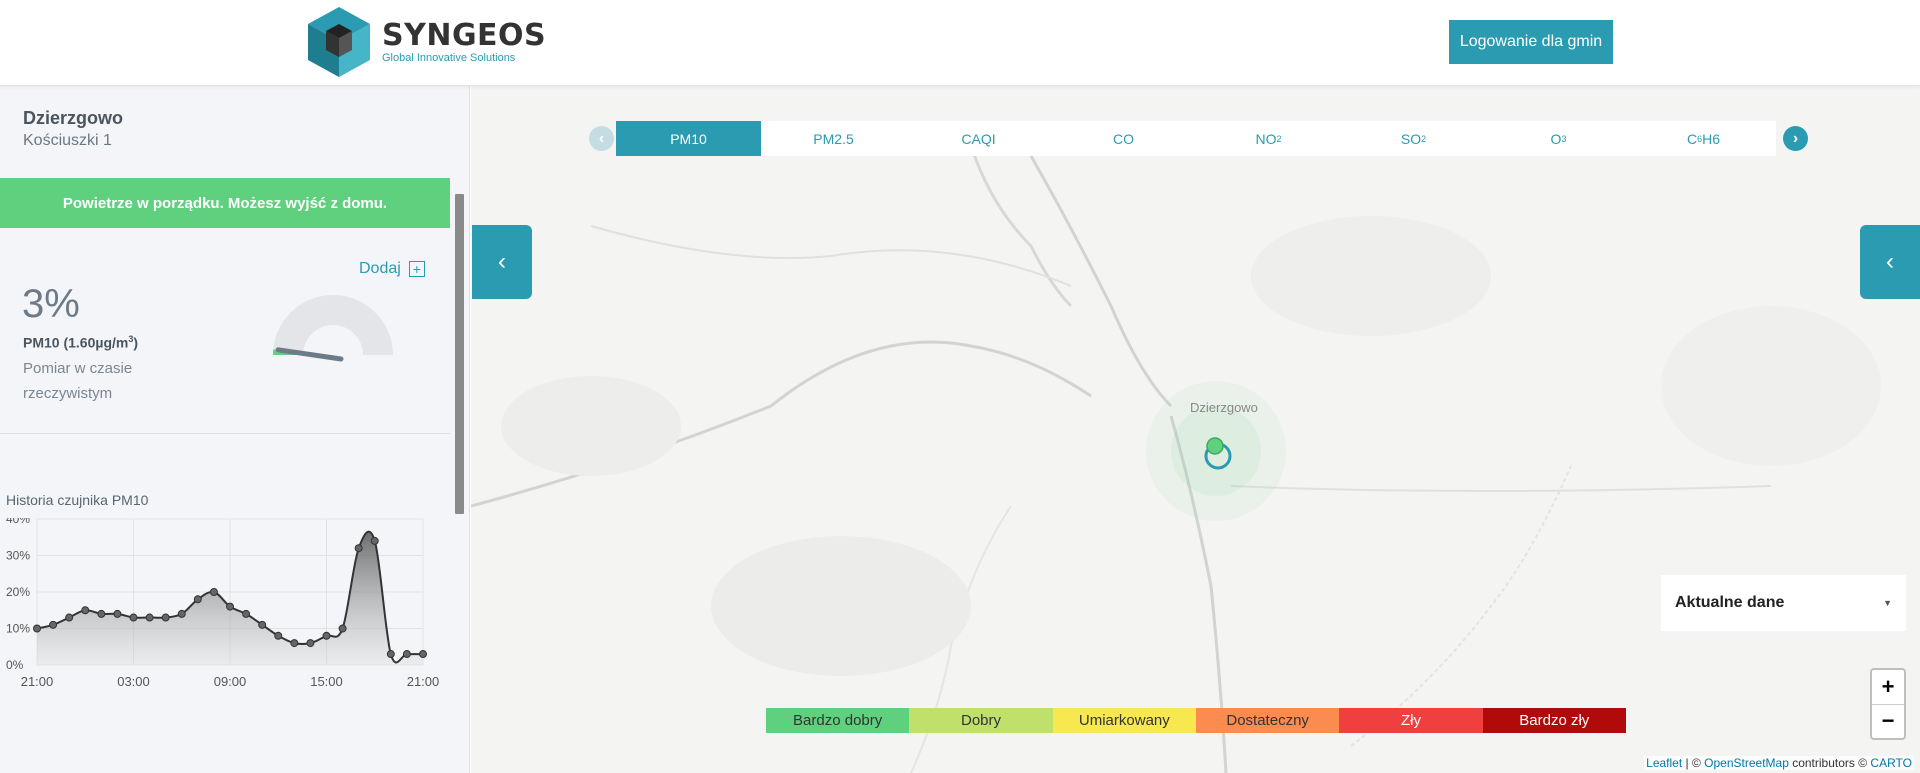 The image size is (1920, 773). What do you see at coordinates (1829, 763) in the screenshot?
I see `attribution-contrib: contributors ©` at bounding box center [1829, 763].